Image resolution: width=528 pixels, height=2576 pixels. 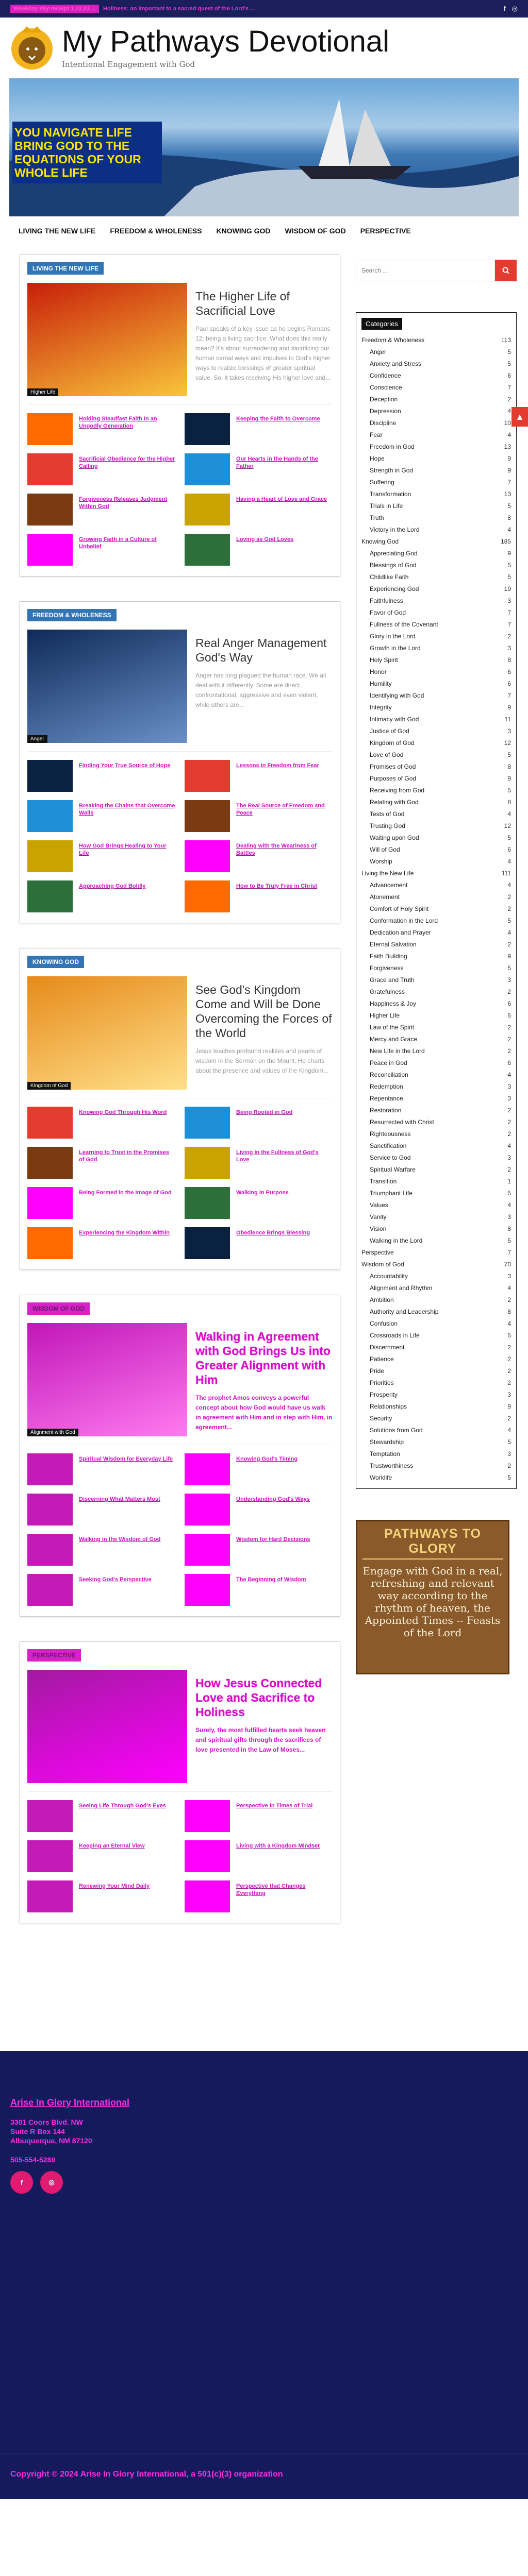 What do you see at coordinates (436, 517) in the screenshot?
I see `category-item: Truth 8` at bounding box center [436, 517].